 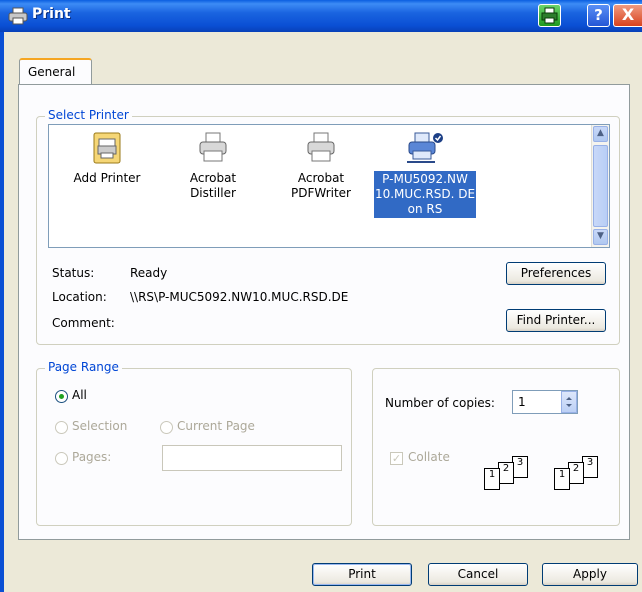 I want to click on spinner-arrows-icon, so click(x=569, y=402).